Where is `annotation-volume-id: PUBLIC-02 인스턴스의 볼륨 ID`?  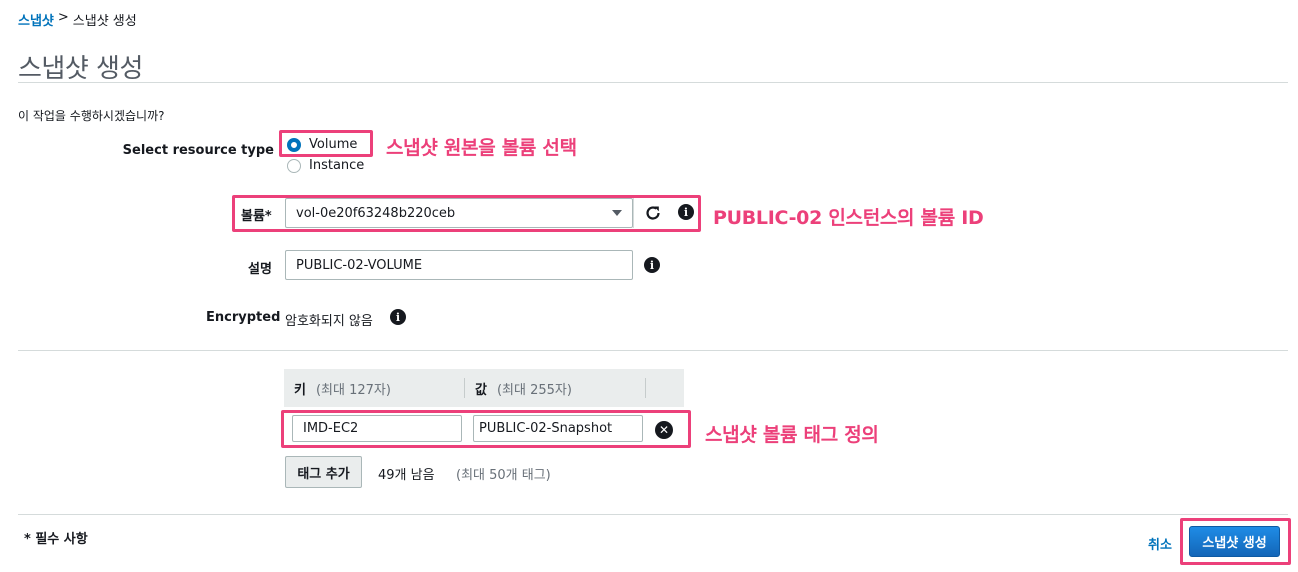 annotation-volume-id: PUBLIC-02 인스턴스의 볼륨 ID is located at coordinates (848, 218).